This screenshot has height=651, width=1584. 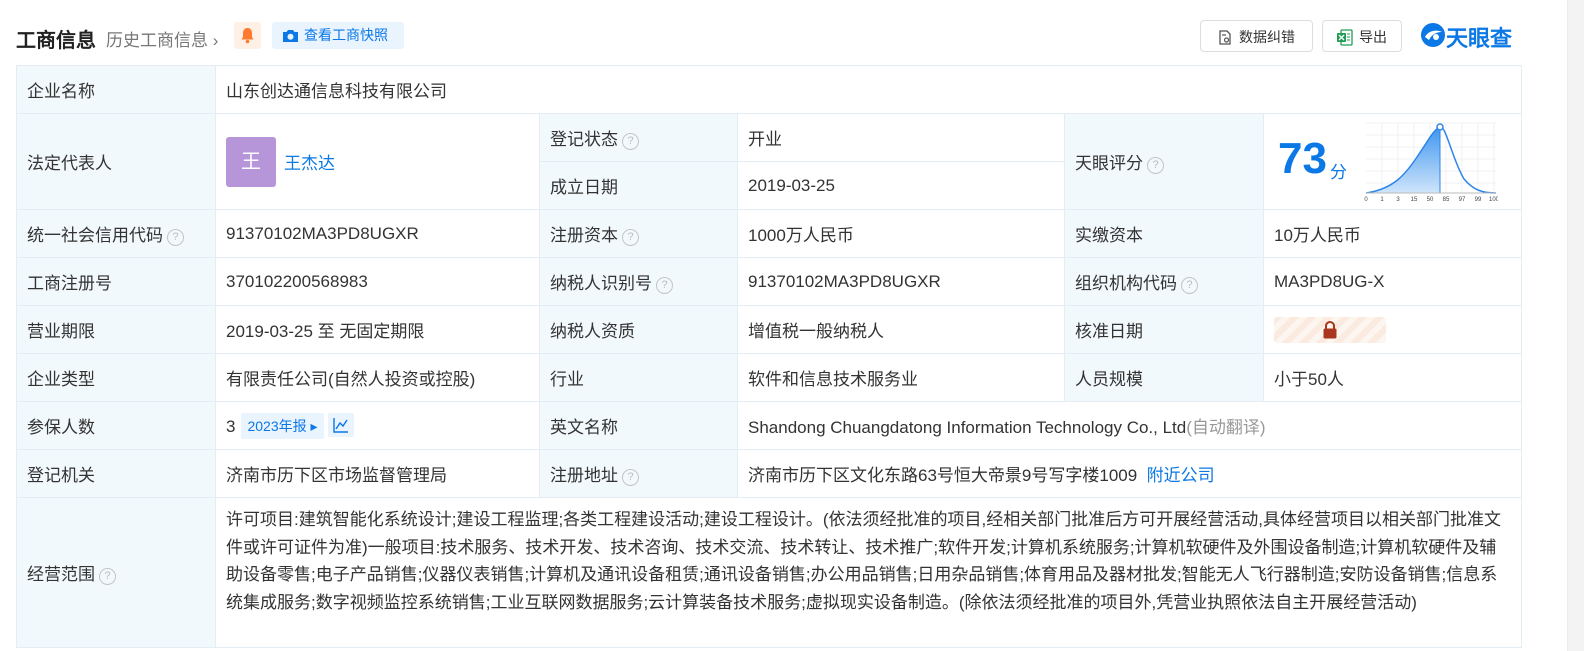 What do you see at coordinates (312, 425) in the screenshot?
I see `caret-right-icon: ▸` at bounding box center [312, 425].